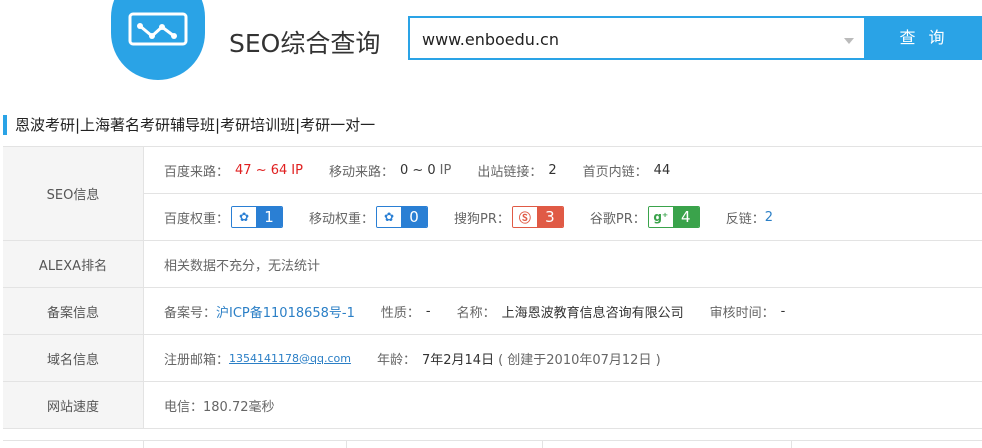 Image resolution: width=982 pixels, height=448 pixels. I want to click on created-date: ( 创建于2010年07月12日 ), so click(579, 360).